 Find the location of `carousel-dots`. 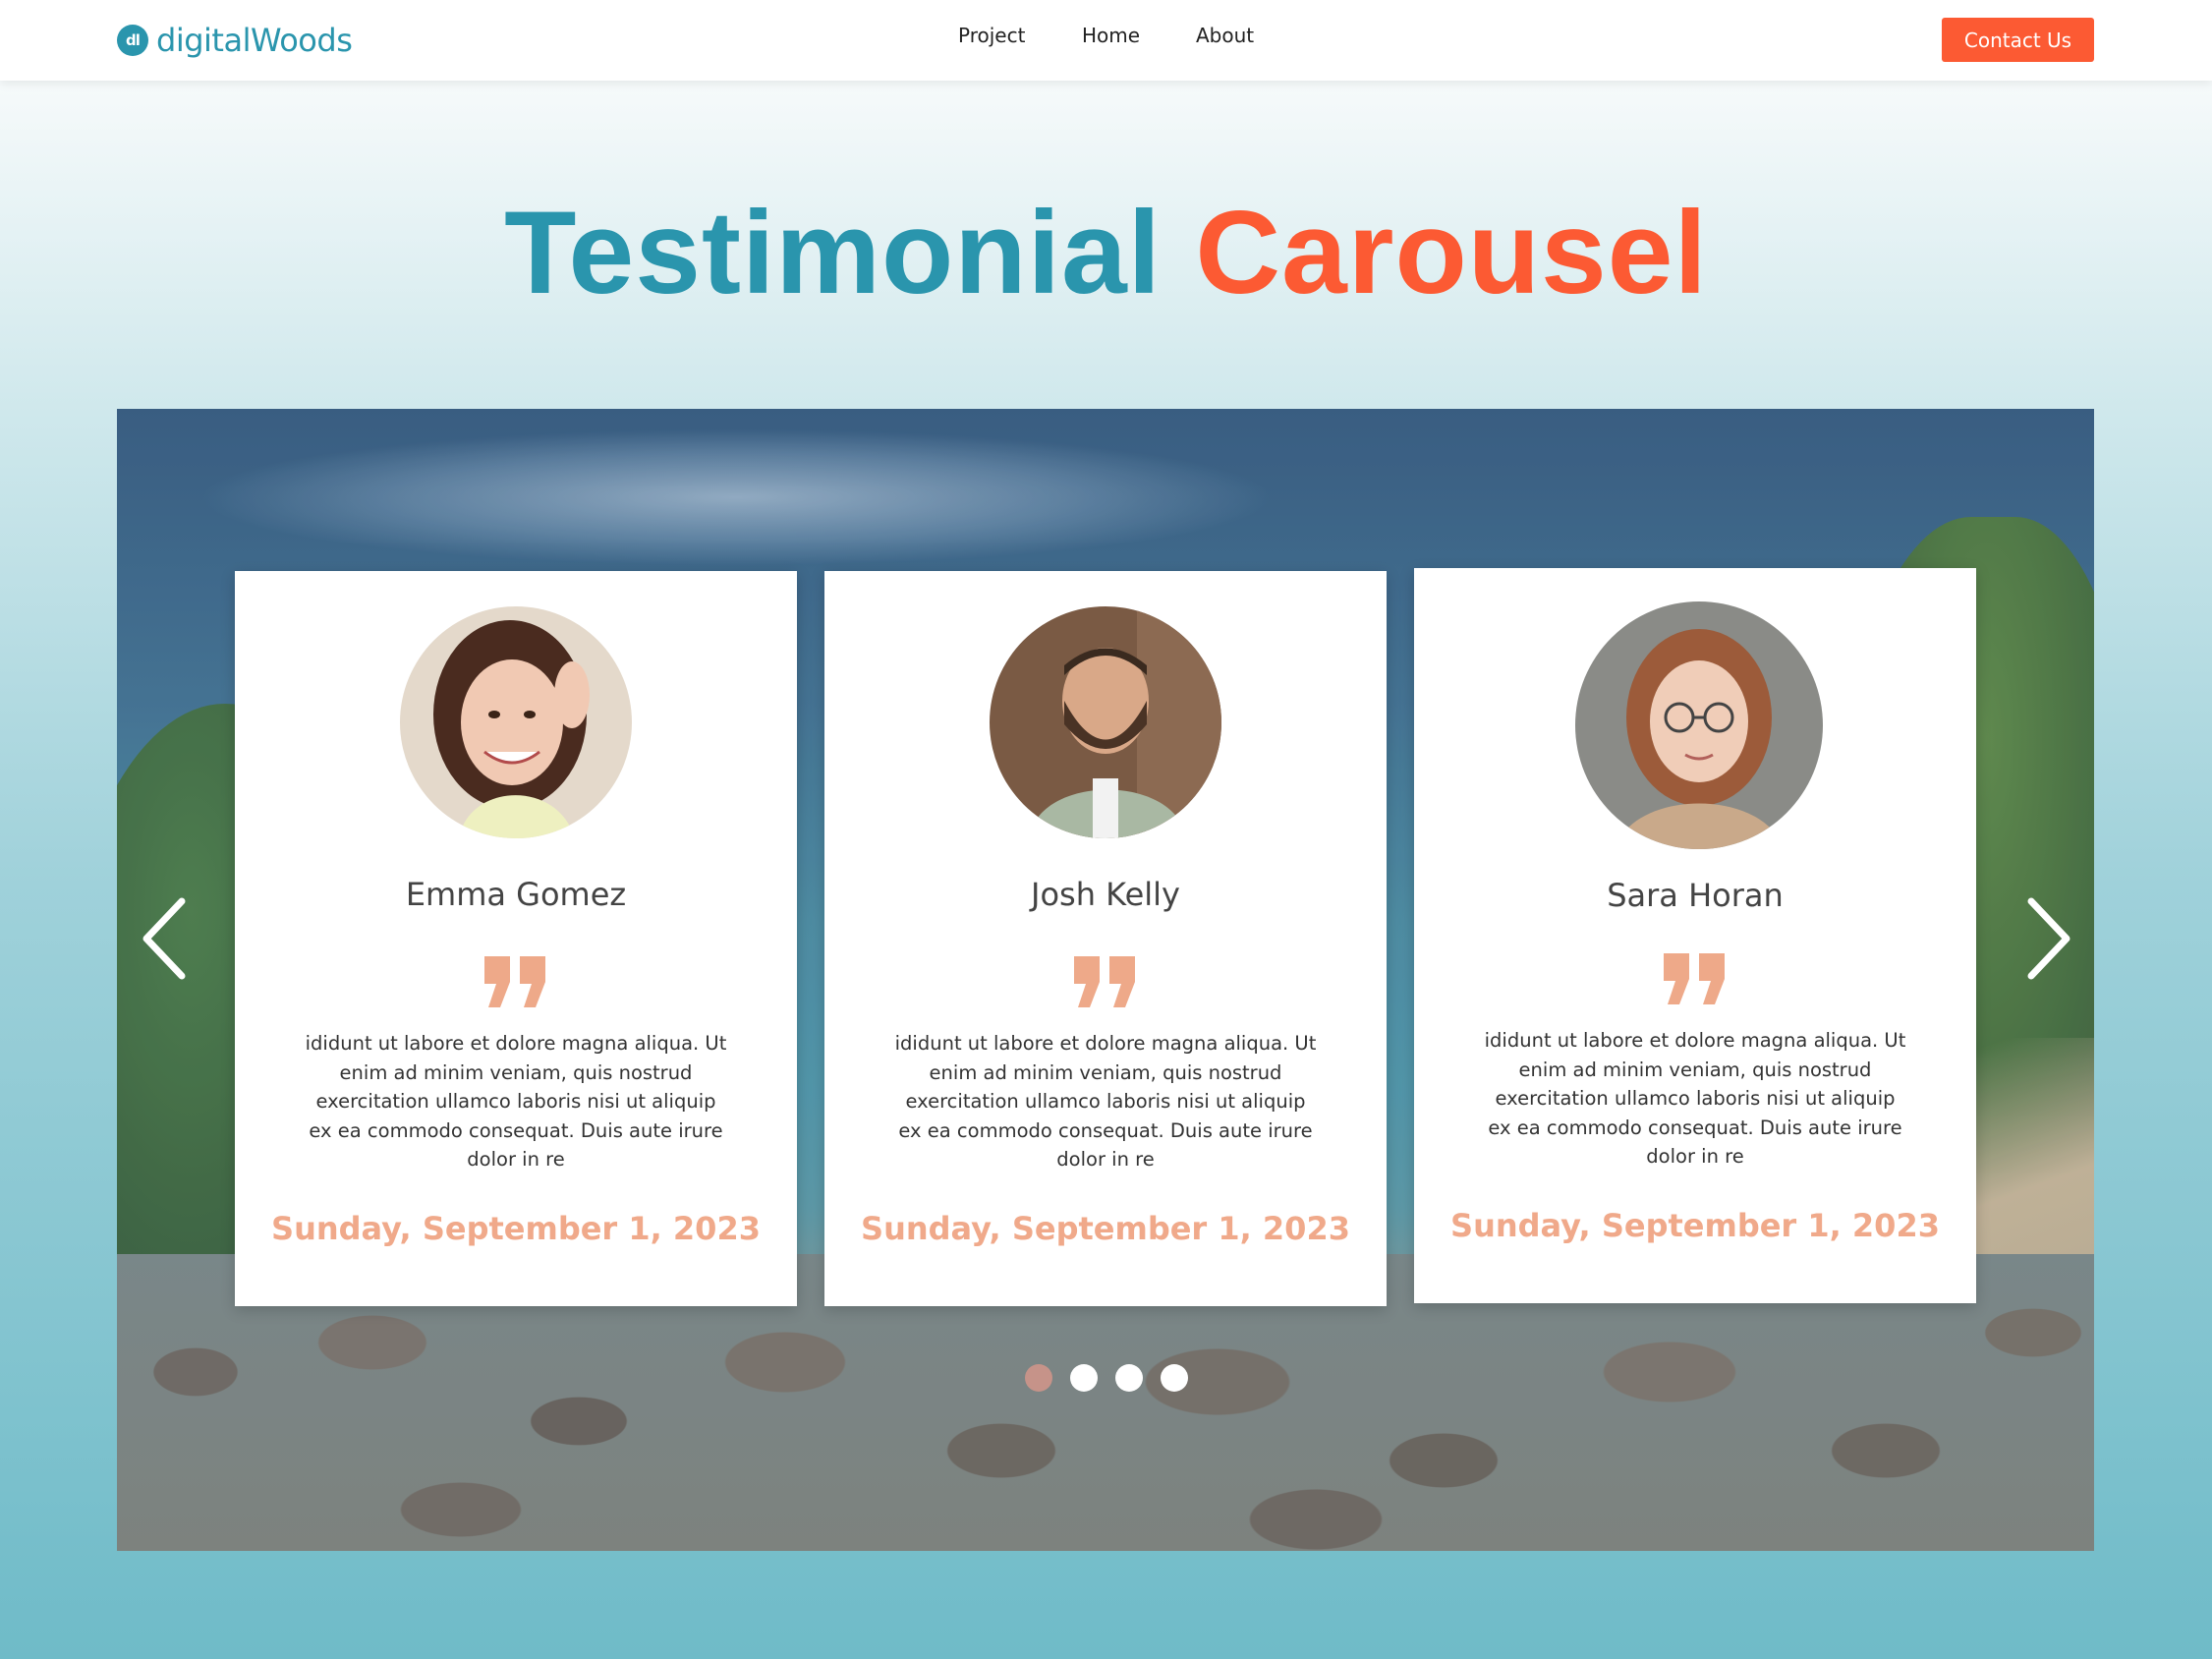

carousel-dots is located at coordinates (1106, 1378).